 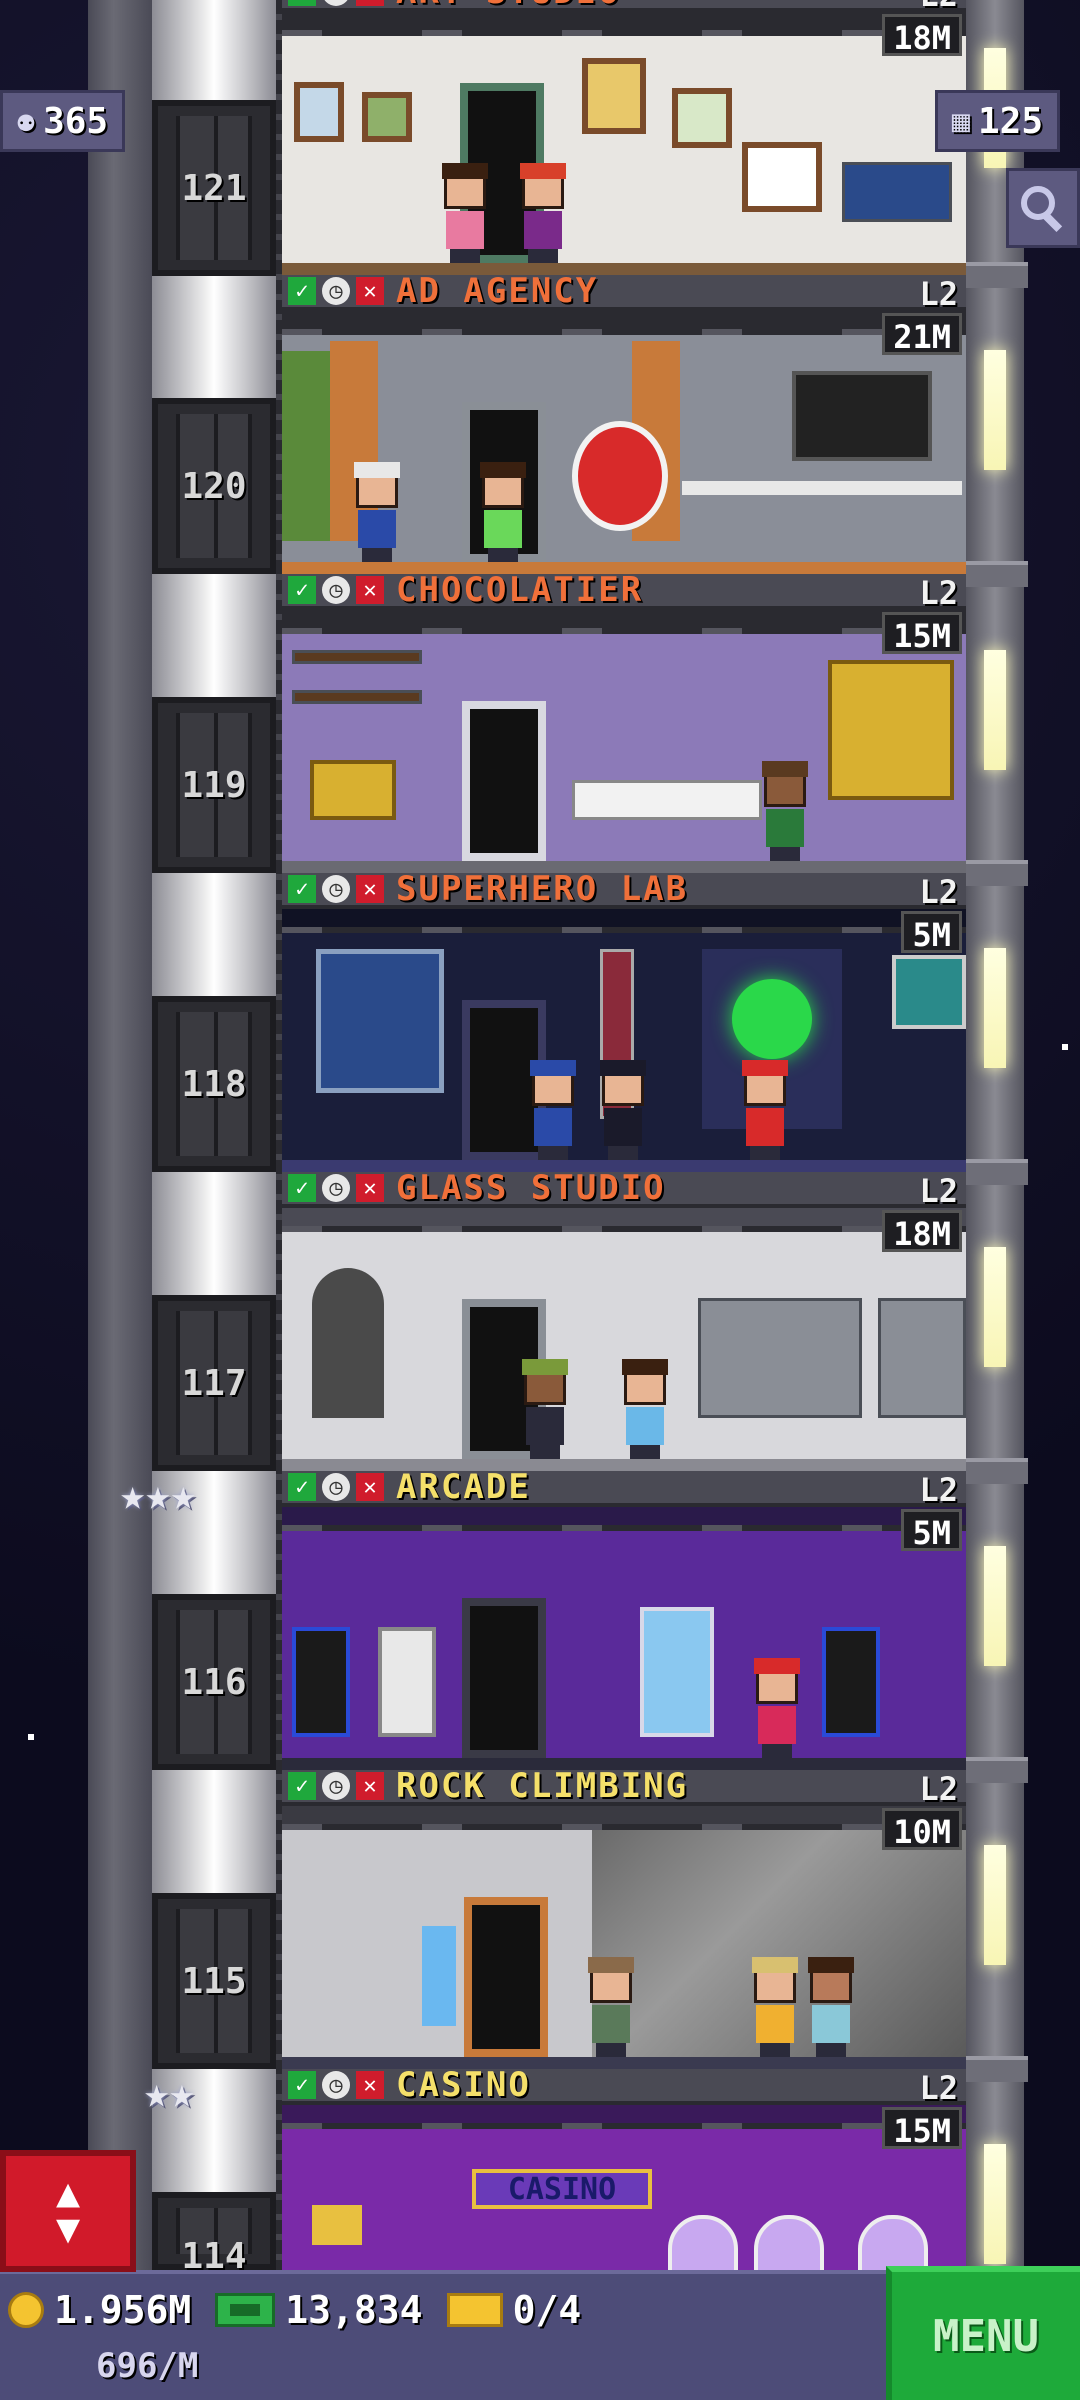 I want to click on claw-machine, so click(x=677, y=1672).